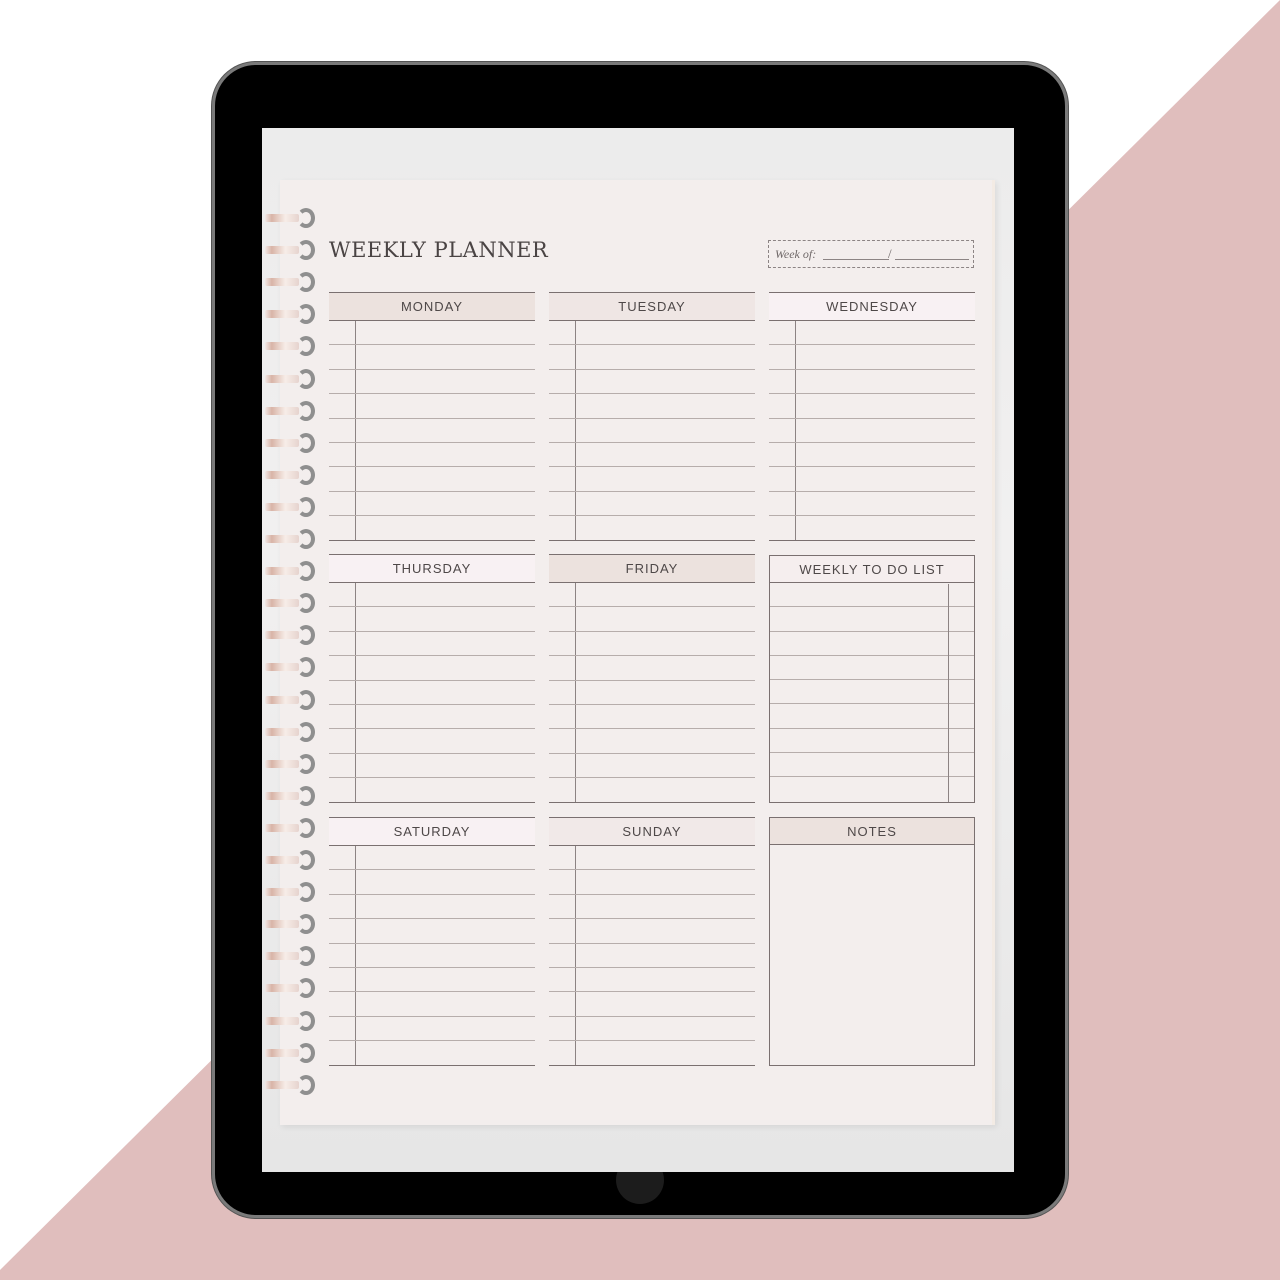  I want to click on week-end-input, so click(932, 259).